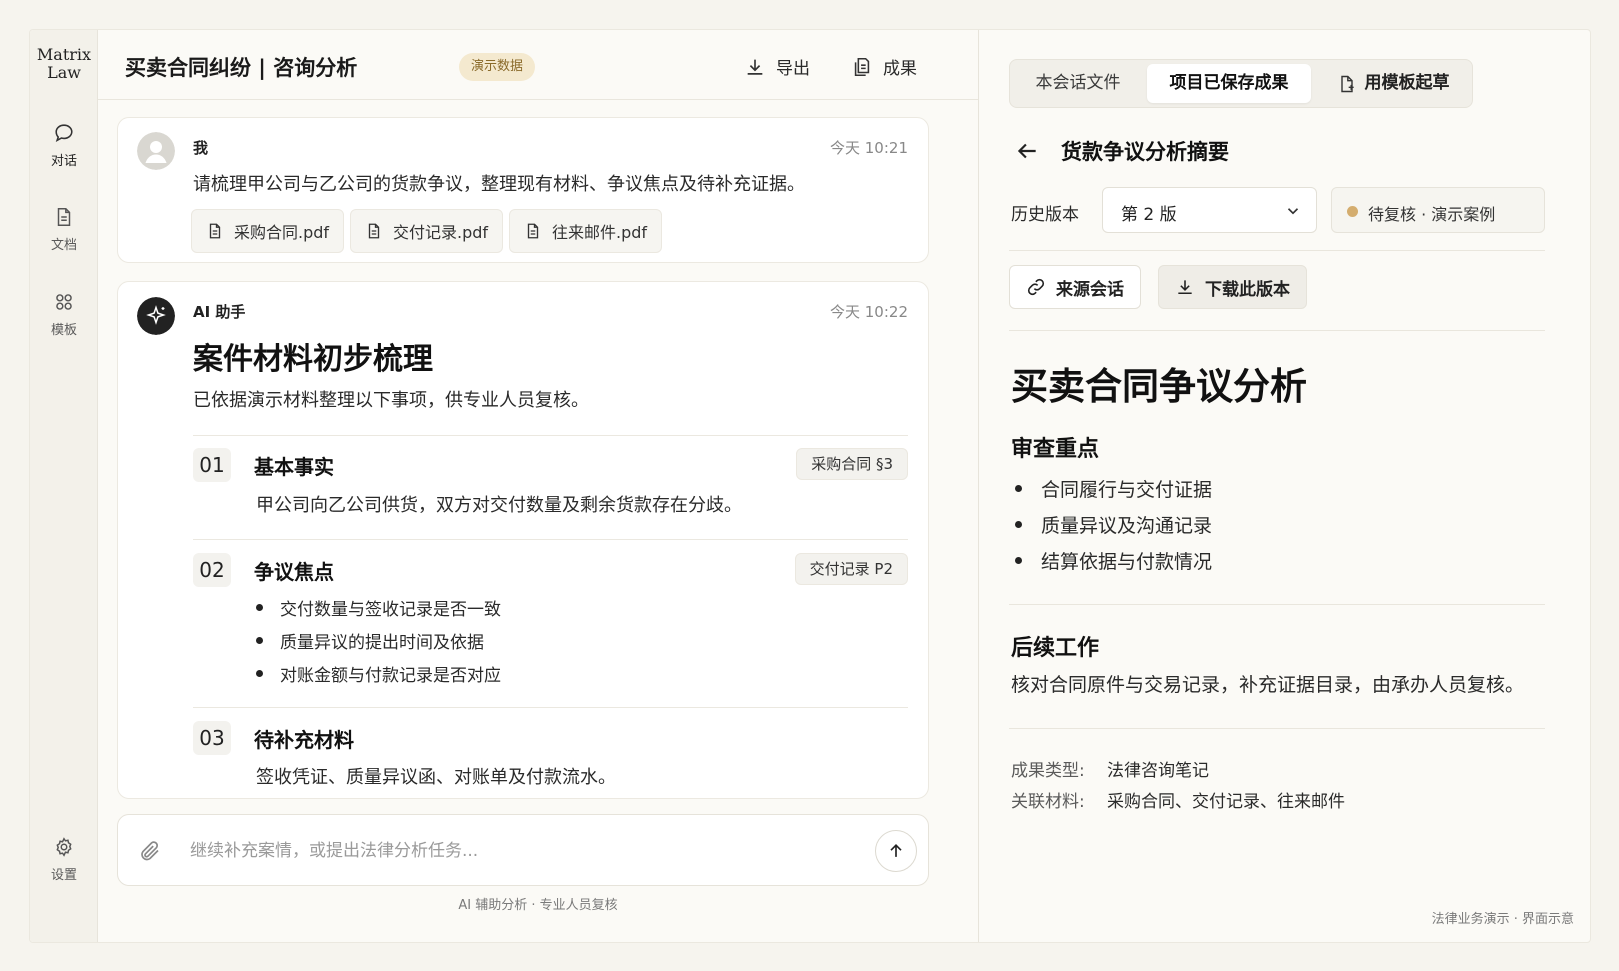  What do you see at coordinates (378, 673) in the screenshot?
I see `list-item: 对账金额与付款记录是否对应` at bounding box center [378, 673].